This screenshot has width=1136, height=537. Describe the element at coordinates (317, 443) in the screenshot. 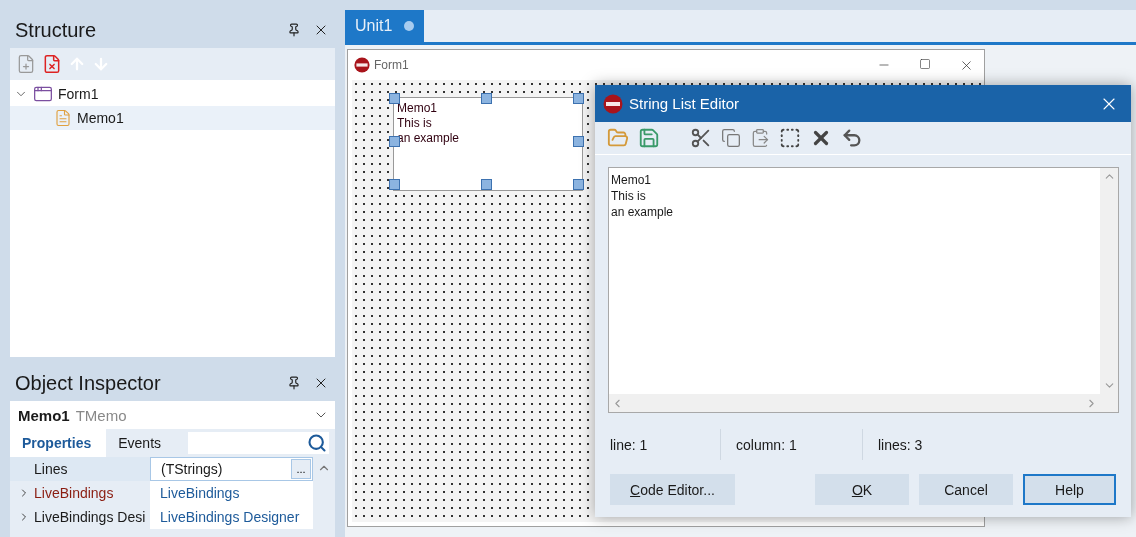

I see `search-icon` at that location.